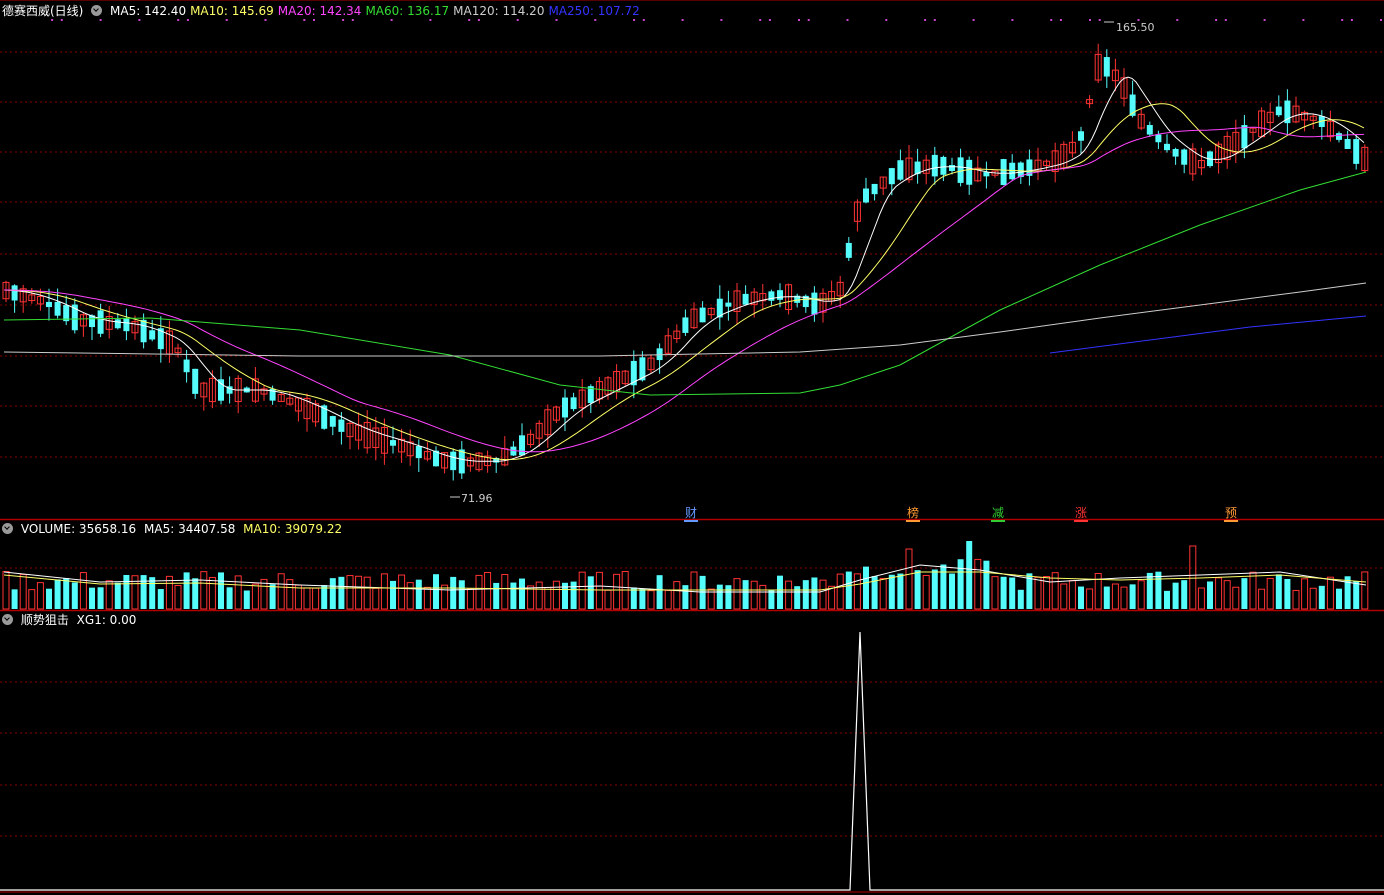 This screenshot has width=1384, height=895. I want to click on ma-legend-item: MA60: 136.17, so click(407, 11).